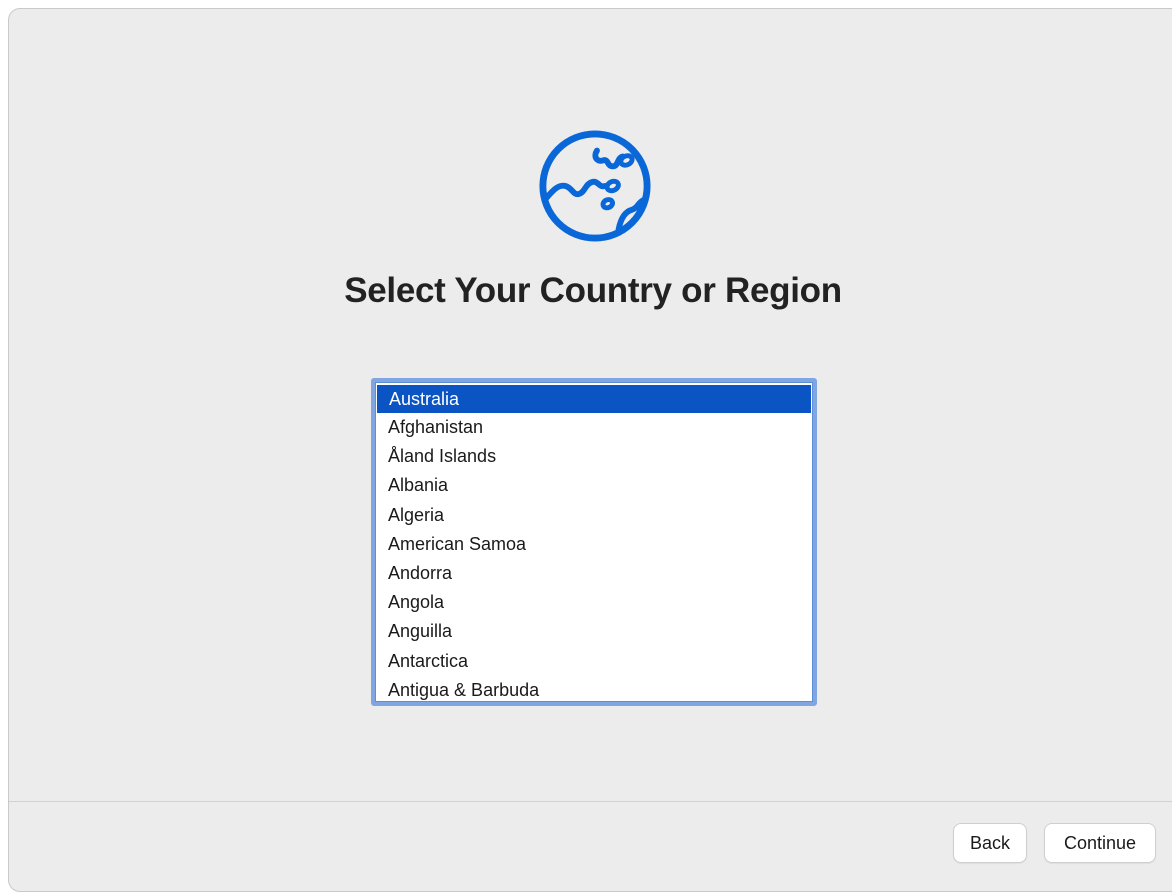 The image size is (1172, 892). I want to click on list-item: American Samoa, so click(594, 544).